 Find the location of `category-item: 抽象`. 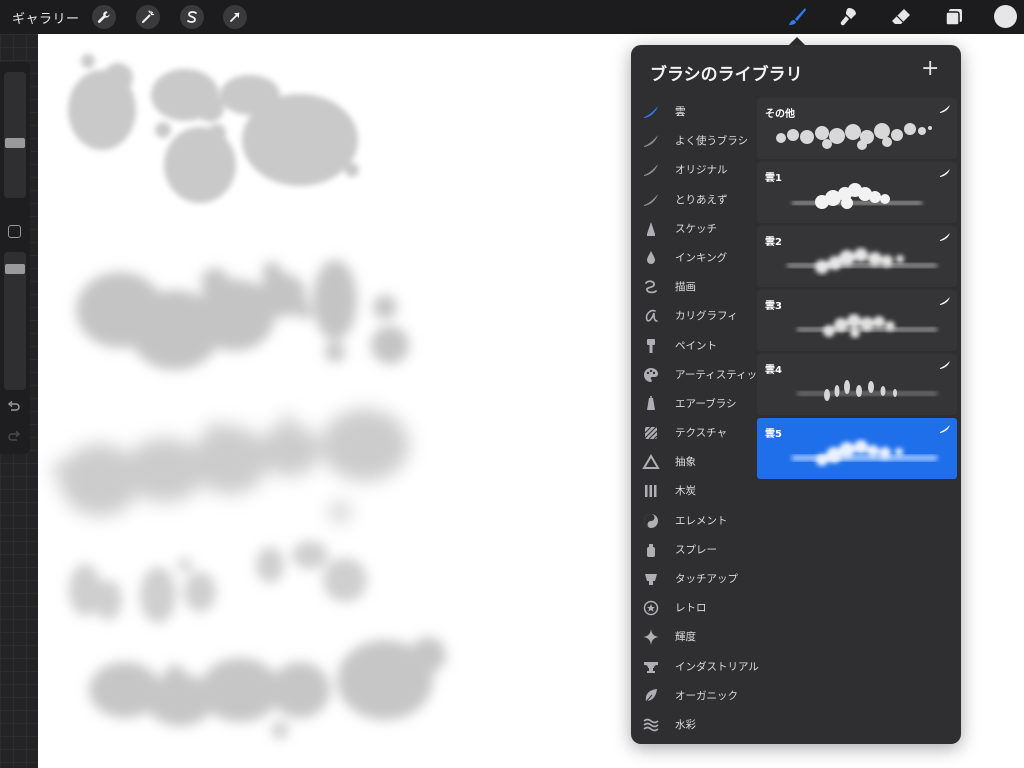

category-item: 抽象 is located at coordinates (693, 461).